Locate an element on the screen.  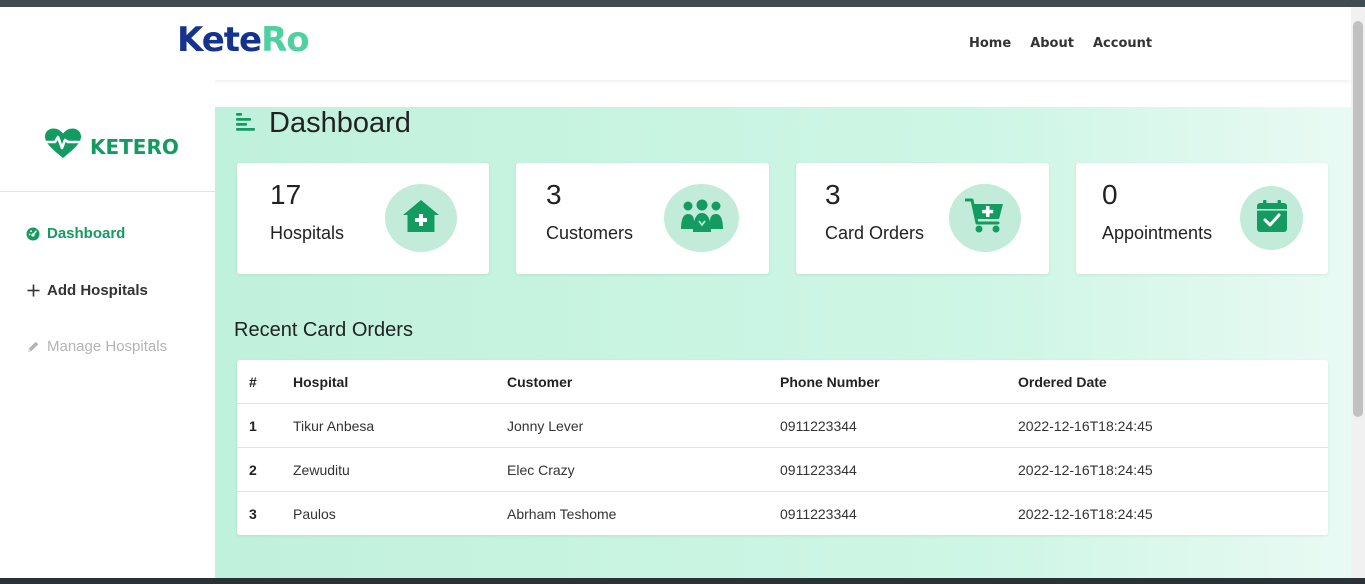
table-cell: Abrham Teshome is located at coordinates (562, 514).